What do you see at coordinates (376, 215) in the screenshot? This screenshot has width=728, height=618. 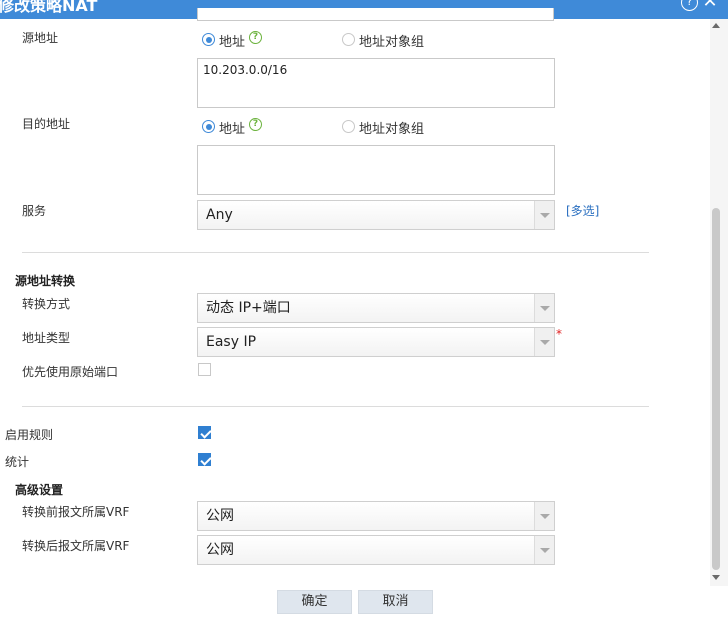 I see `service-select: Any` at bounding box center [376, 215].